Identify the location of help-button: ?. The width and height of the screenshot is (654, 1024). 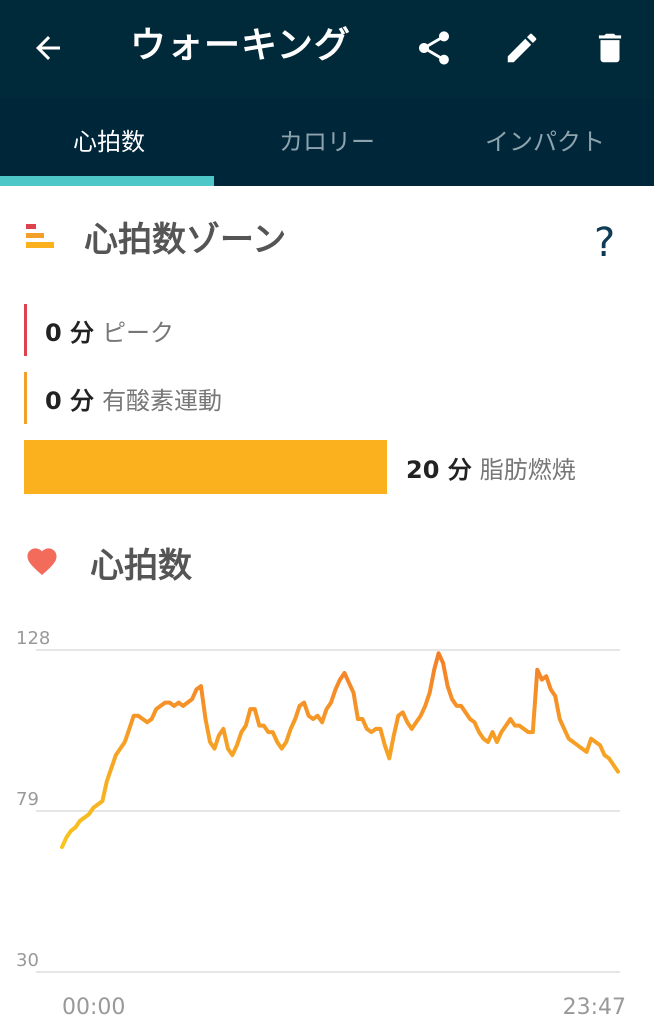
(604, 243).